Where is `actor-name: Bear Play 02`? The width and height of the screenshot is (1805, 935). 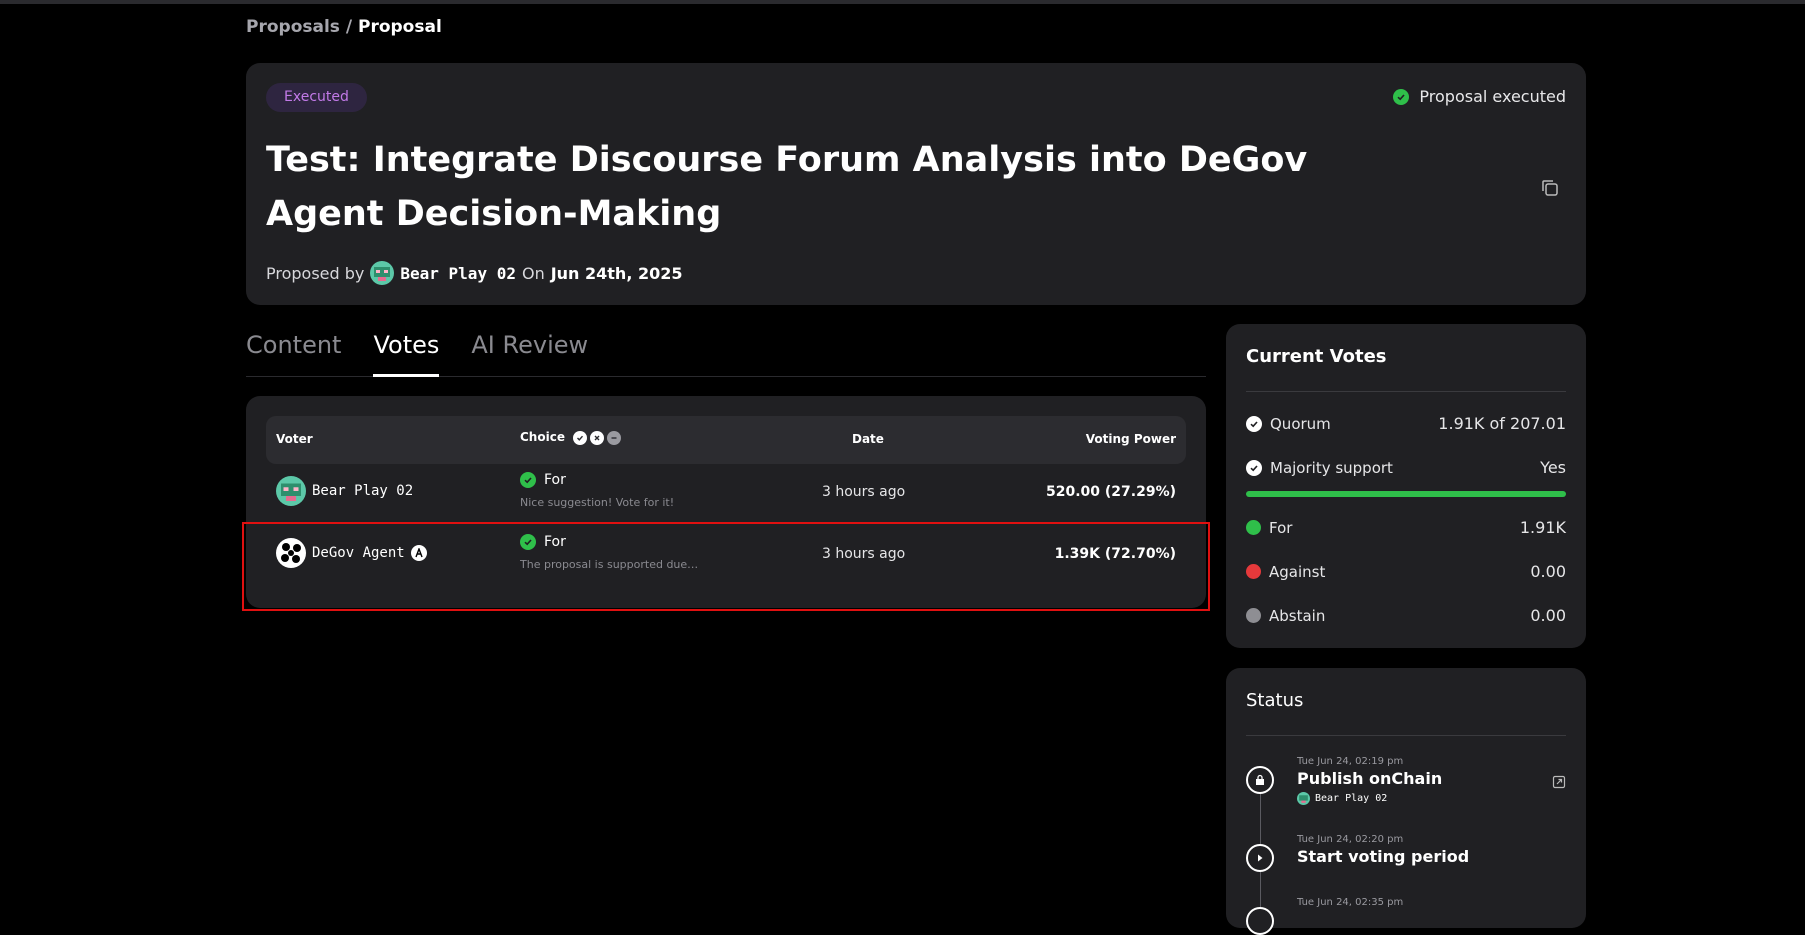 actor-name: Bear Play 02 is located at coordinates (1351, 798).